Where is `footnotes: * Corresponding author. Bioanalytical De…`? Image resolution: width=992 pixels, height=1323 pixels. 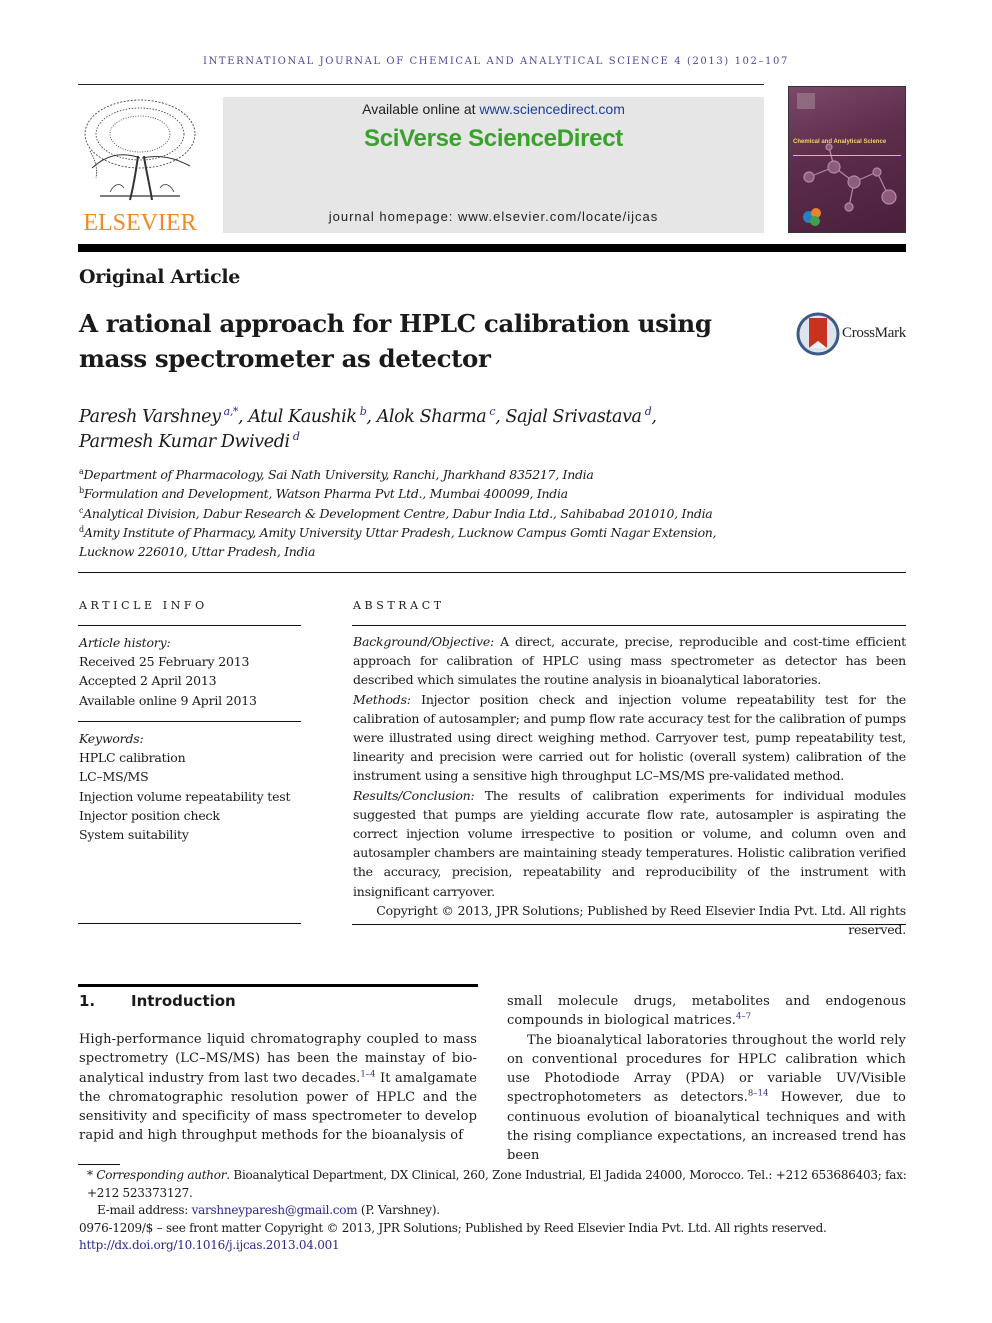 footnotes: * Corresponding author. Bioanalytical De… is located at coordinates (493, 1211).